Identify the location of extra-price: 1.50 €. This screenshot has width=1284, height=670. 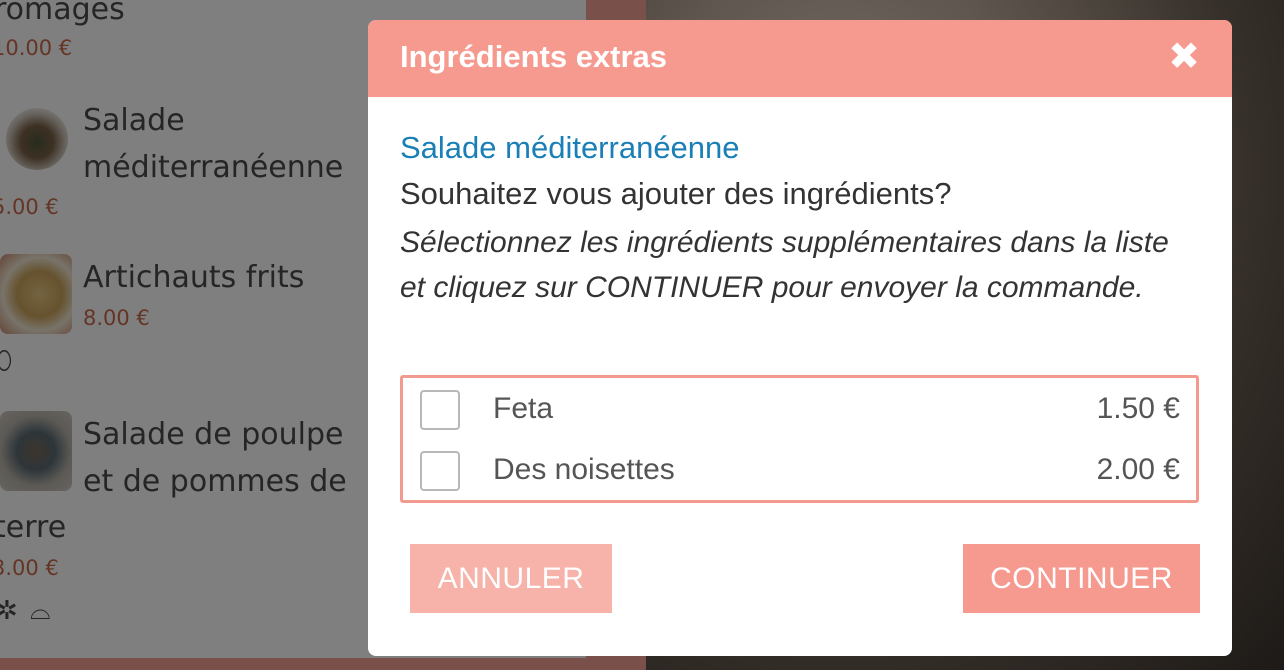
(1138, 408).